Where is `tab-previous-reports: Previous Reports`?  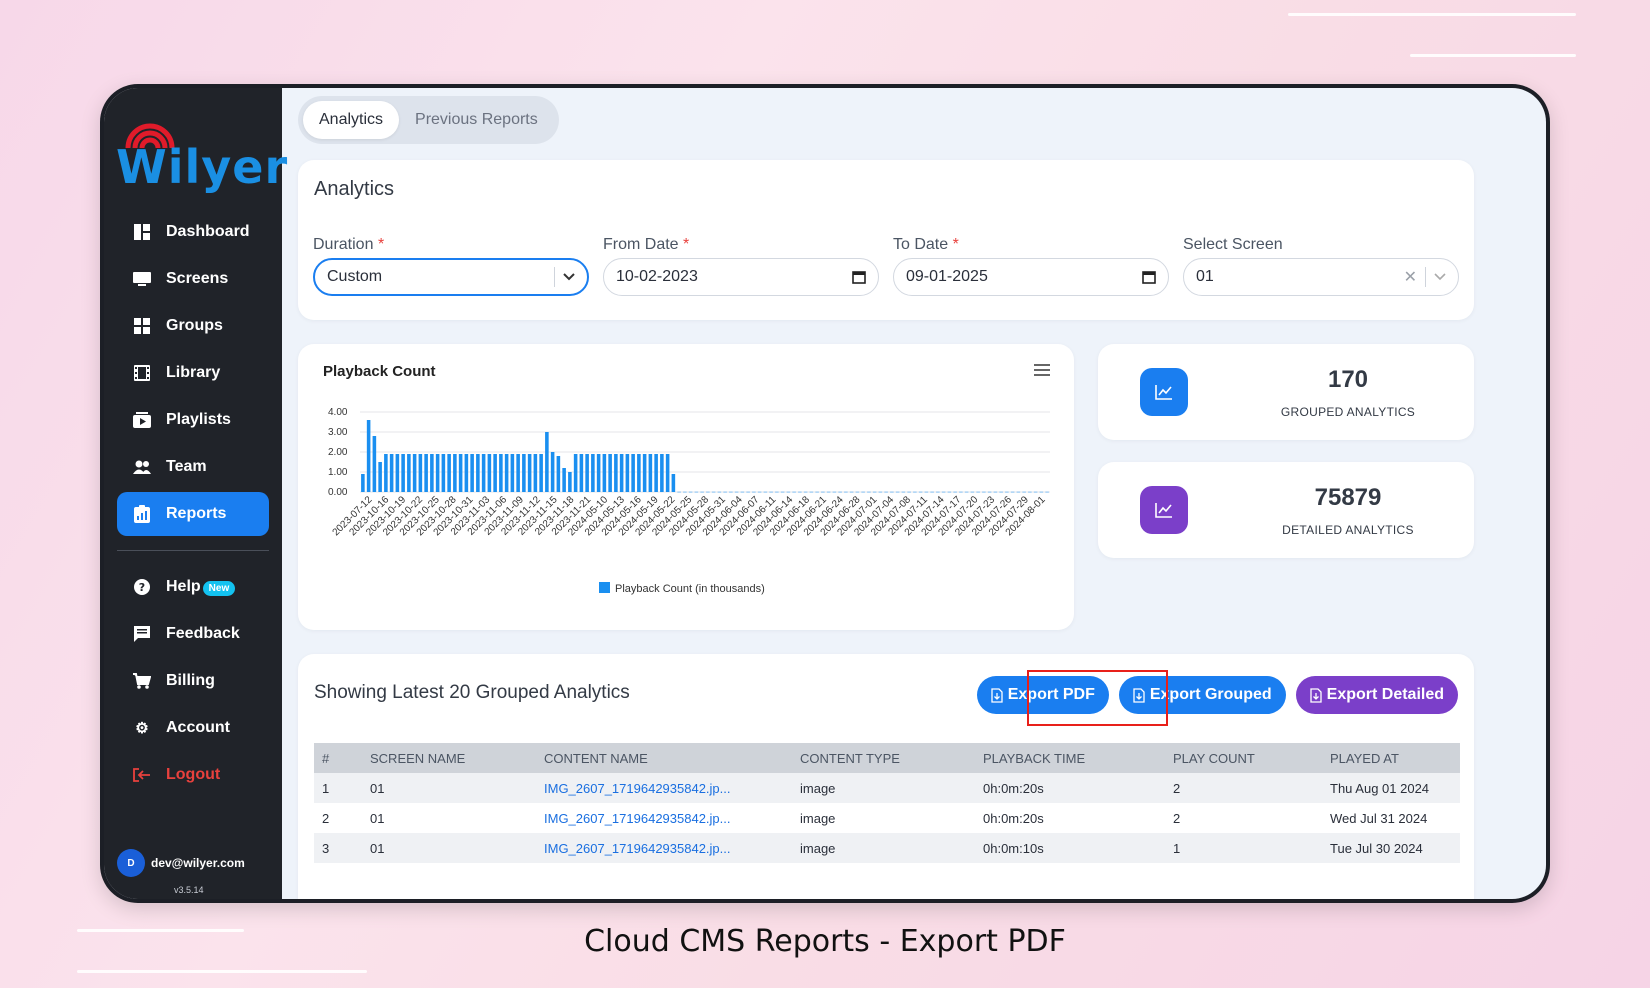
tab-previous-reports: Previous Reports is located at coordinates (476, 120).